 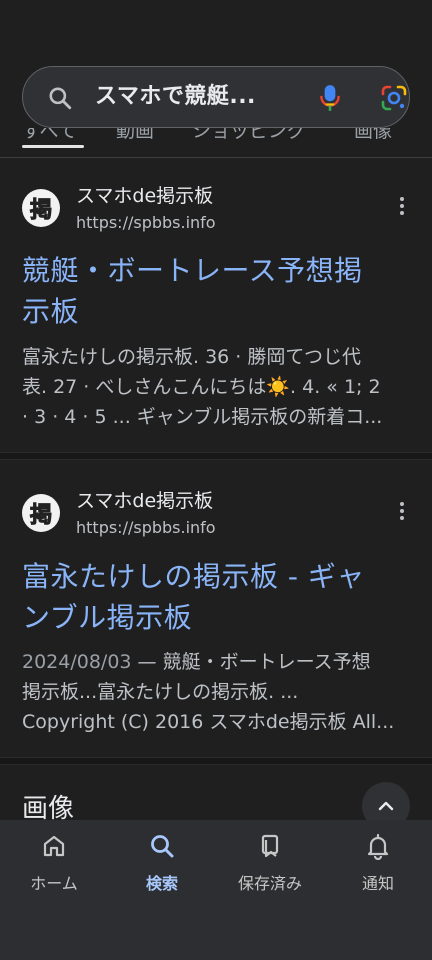 I want to click on result-title: 富永たけしの掲示板 - ギャ ンブル掲示板, so click(x=217, y=597).